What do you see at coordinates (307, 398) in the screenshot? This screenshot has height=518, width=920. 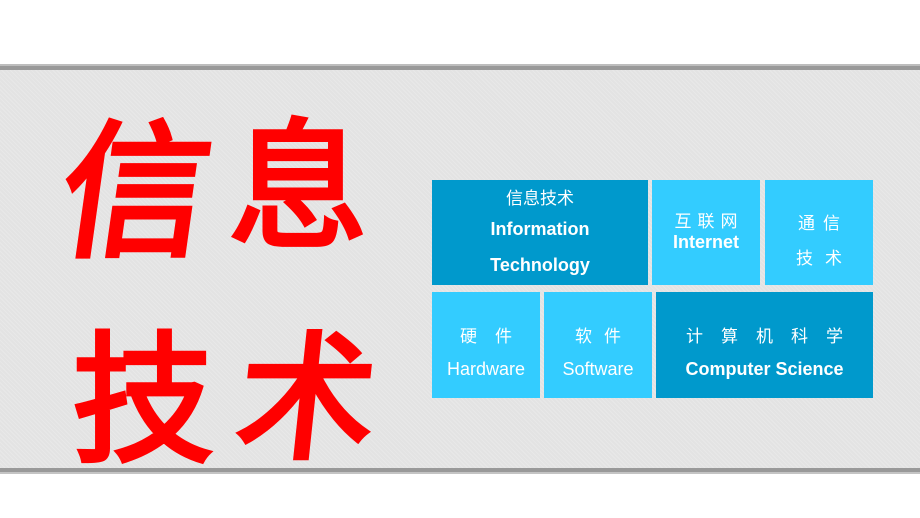 I see `title-char-shu: 术` at bounding box center [307, 398].